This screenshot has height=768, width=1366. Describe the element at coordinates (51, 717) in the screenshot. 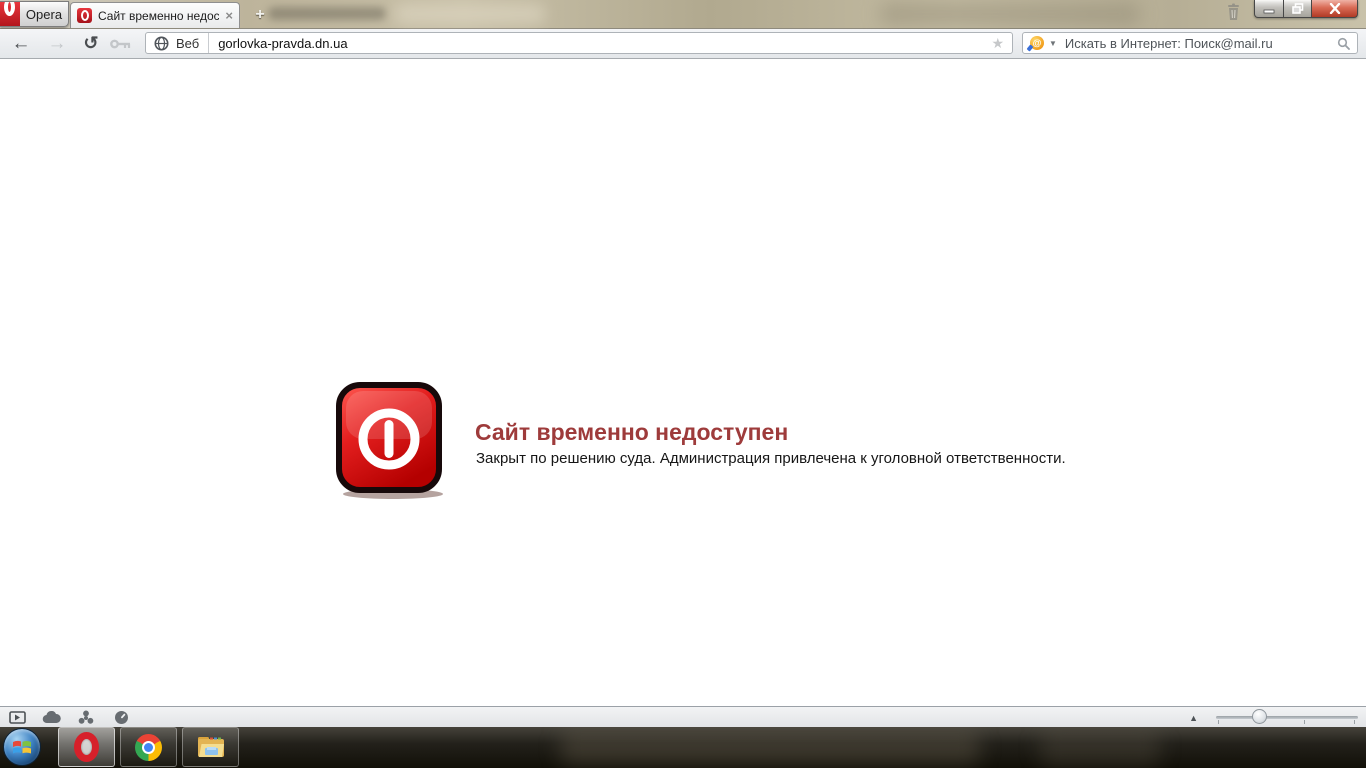

I see `sync-cloud-icon` at that location.